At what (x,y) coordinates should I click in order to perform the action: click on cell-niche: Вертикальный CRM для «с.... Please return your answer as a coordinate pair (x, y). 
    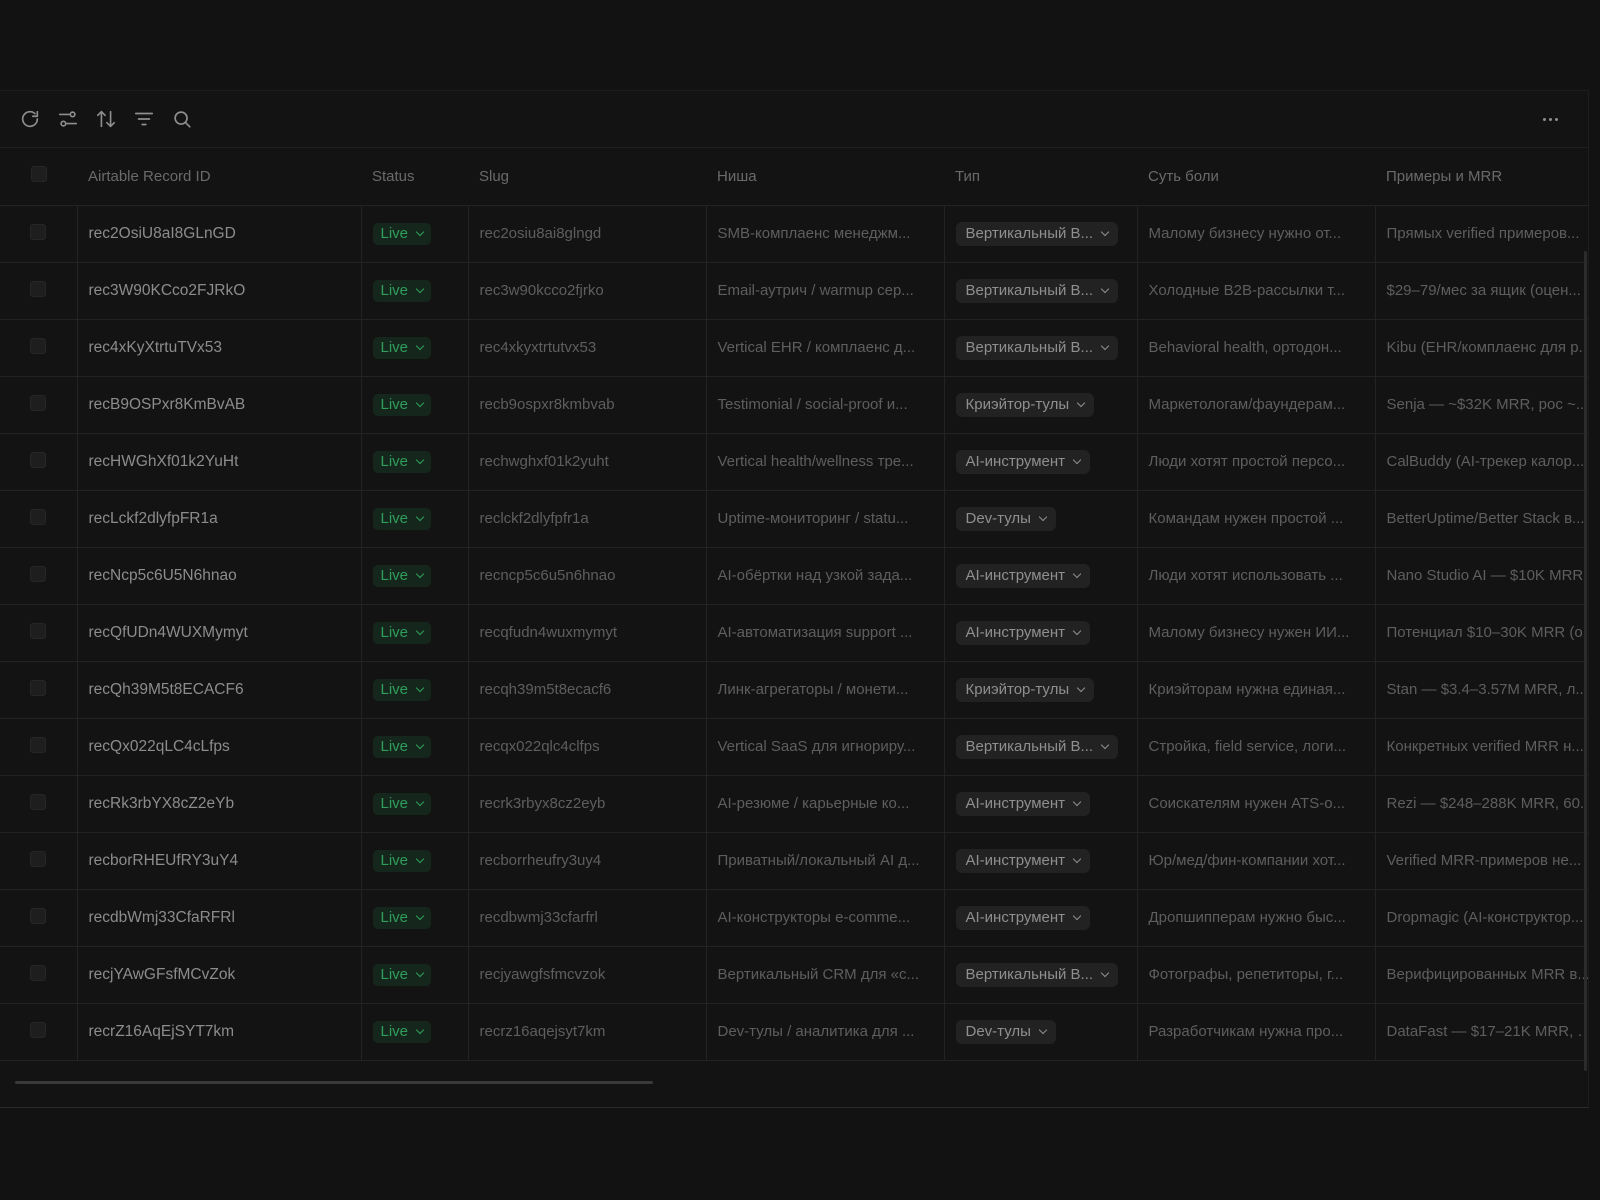
    Looking at the image, I should click on (825, 975).